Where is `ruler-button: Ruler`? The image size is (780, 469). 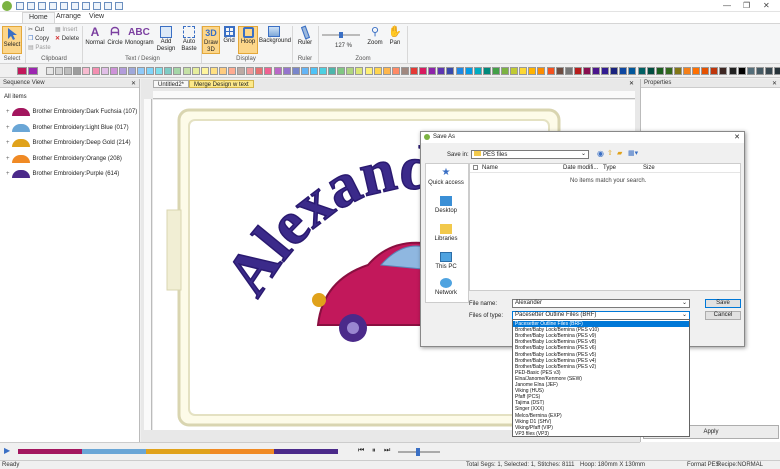 ruler-button: Ruler is located at coordinates (305, 36).